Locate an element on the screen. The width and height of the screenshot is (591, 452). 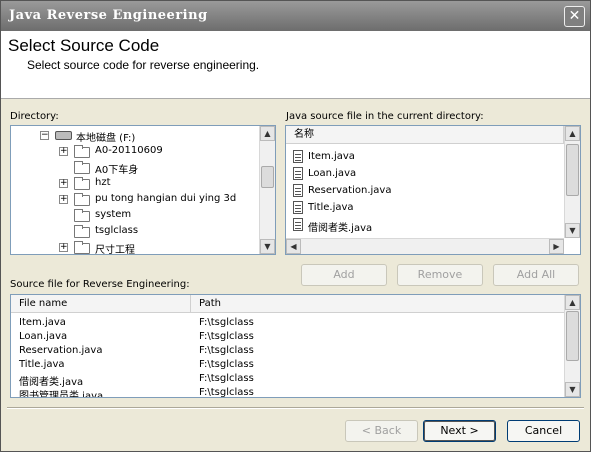
list-item-label: Reservation.java is located at coordinates (350, 190).